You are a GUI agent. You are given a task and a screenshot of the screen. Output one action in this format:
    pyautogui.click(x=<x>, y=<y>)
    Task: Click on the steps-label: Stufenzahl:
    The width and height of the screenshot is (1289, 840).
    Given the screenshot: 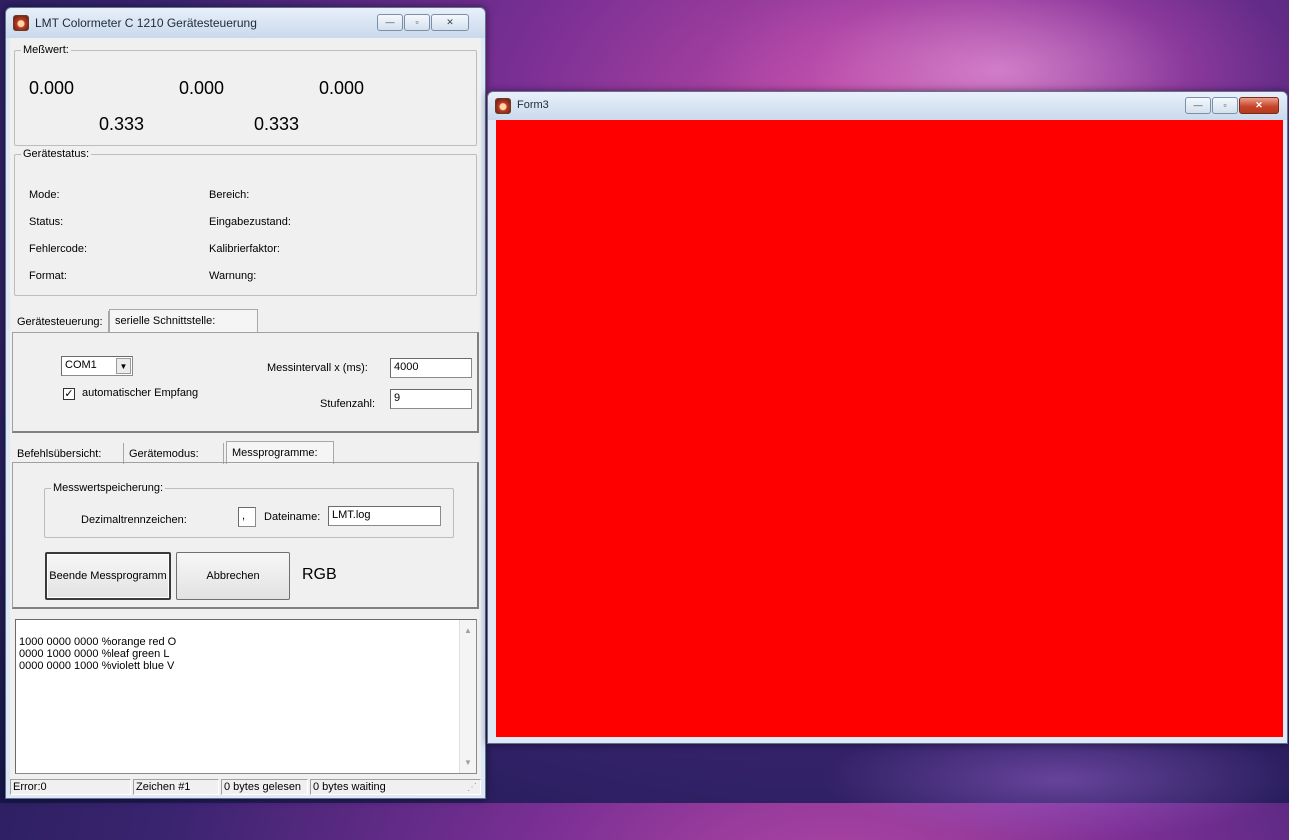 What is the action you would take?
    pyautogui.click(x=348, y=404)
    